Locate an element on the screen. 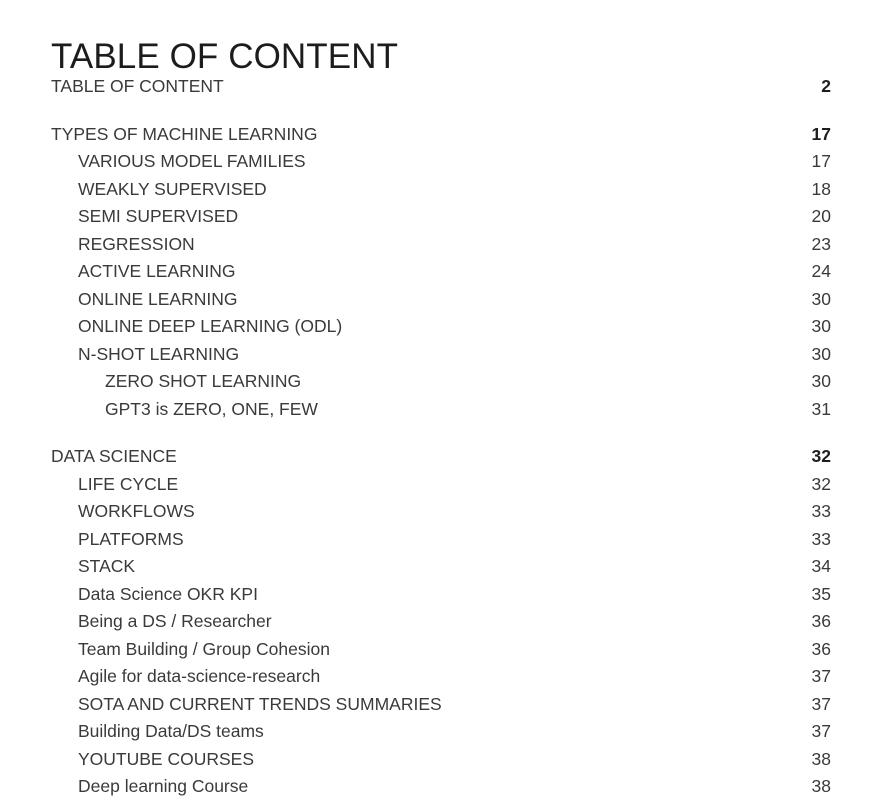 Image resolution: width=873 pixels, height=801 pixels. toc-entry-label: YOUTUBE COURSES is located at coordinates (166, 758).